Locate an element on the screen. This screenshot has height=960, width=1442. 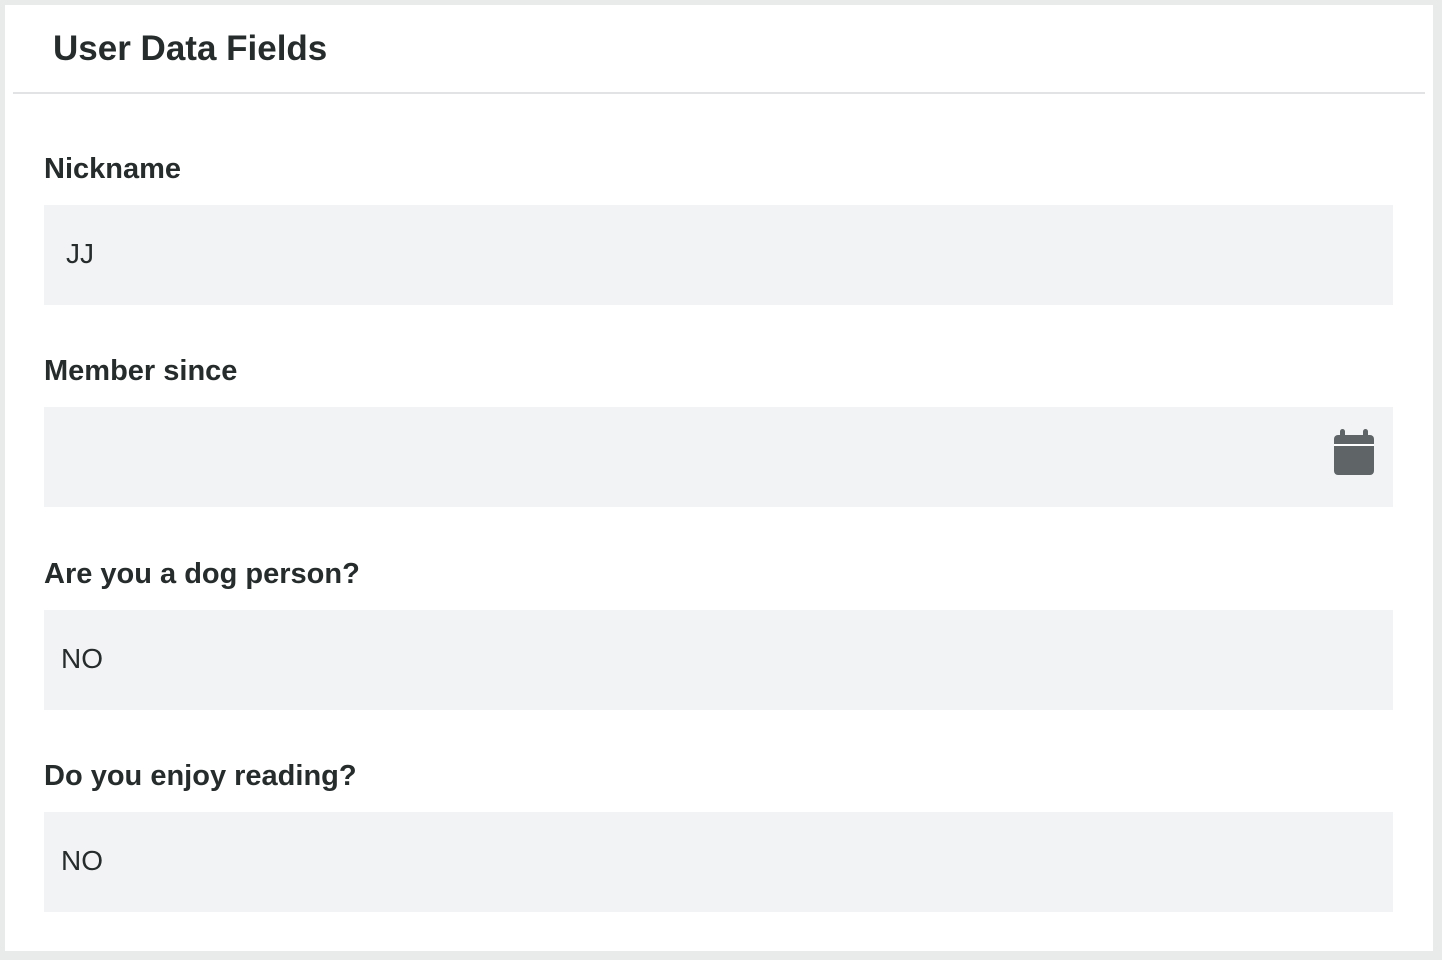
enjoy-reading-label: Do you enjoy reading? is located at coordinates (200, 776).